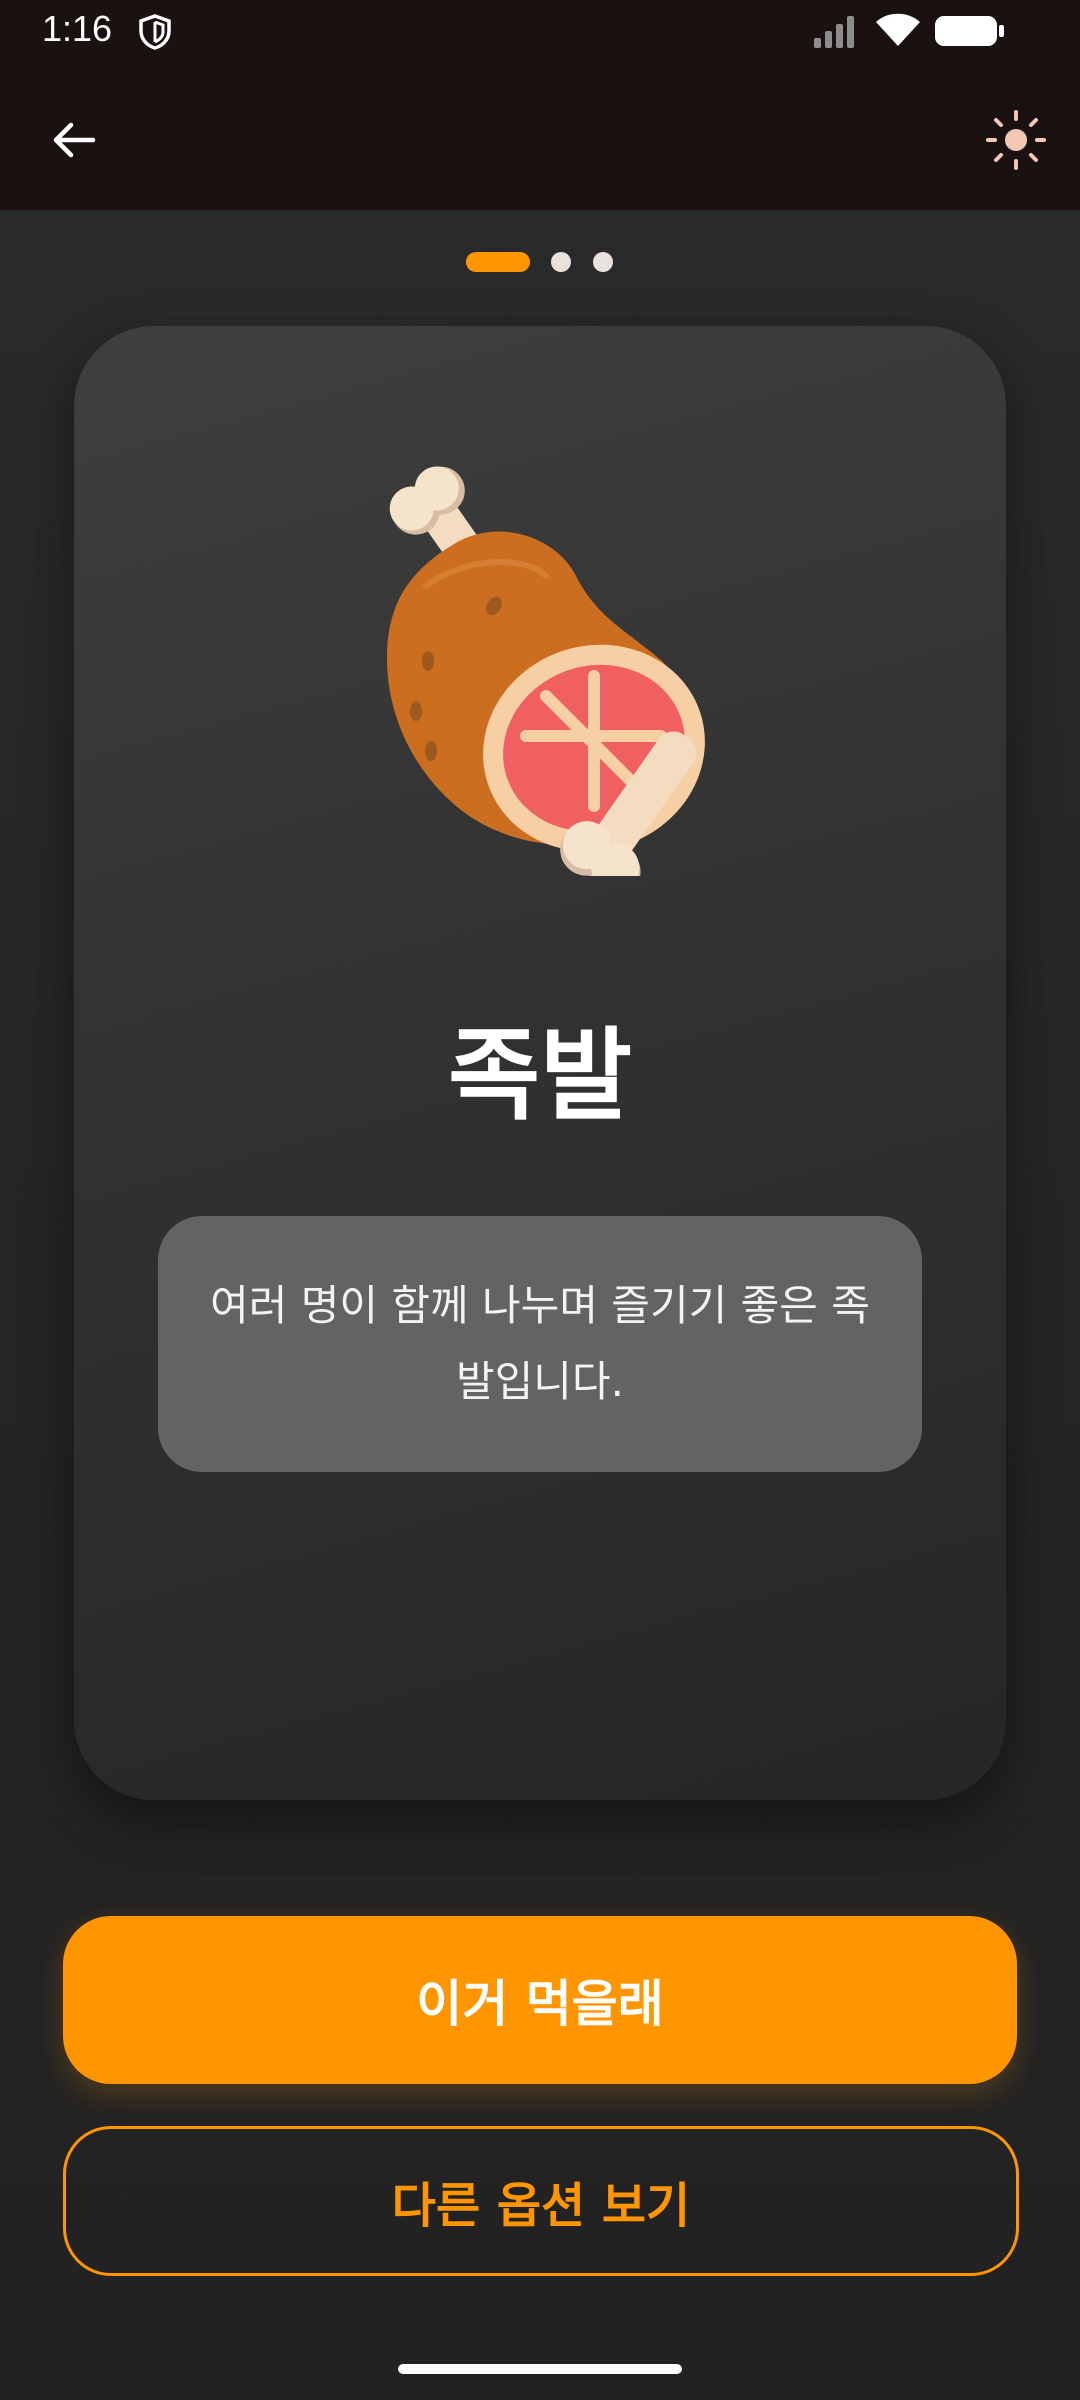  I want to click on see-other-options-button: 다른 옵션 보기, so click(541, 2201).